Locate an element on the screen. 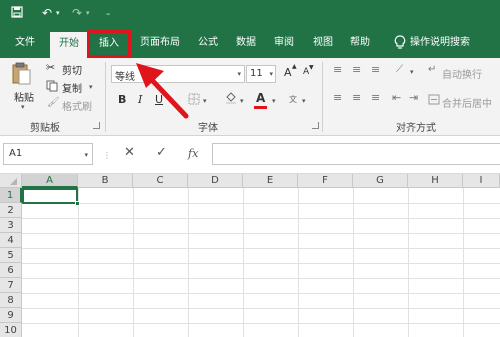 The width and height of the screenshot is (500, 337). row-header-4: 4 is located at coordinates (11, 240).